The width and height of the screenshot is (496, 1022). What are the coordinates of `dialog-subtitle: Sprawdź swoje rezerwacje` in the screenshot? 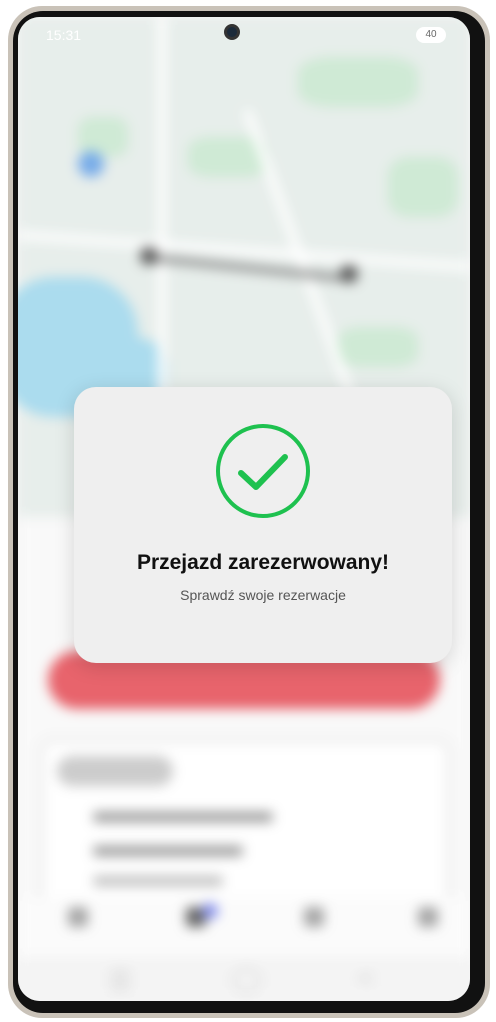 It's located at (263, 595).